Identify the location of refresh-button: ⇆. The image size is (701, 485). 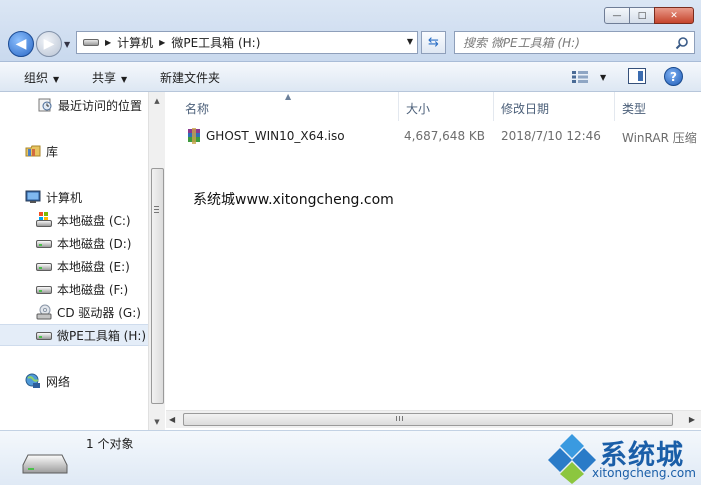
(433, 42).